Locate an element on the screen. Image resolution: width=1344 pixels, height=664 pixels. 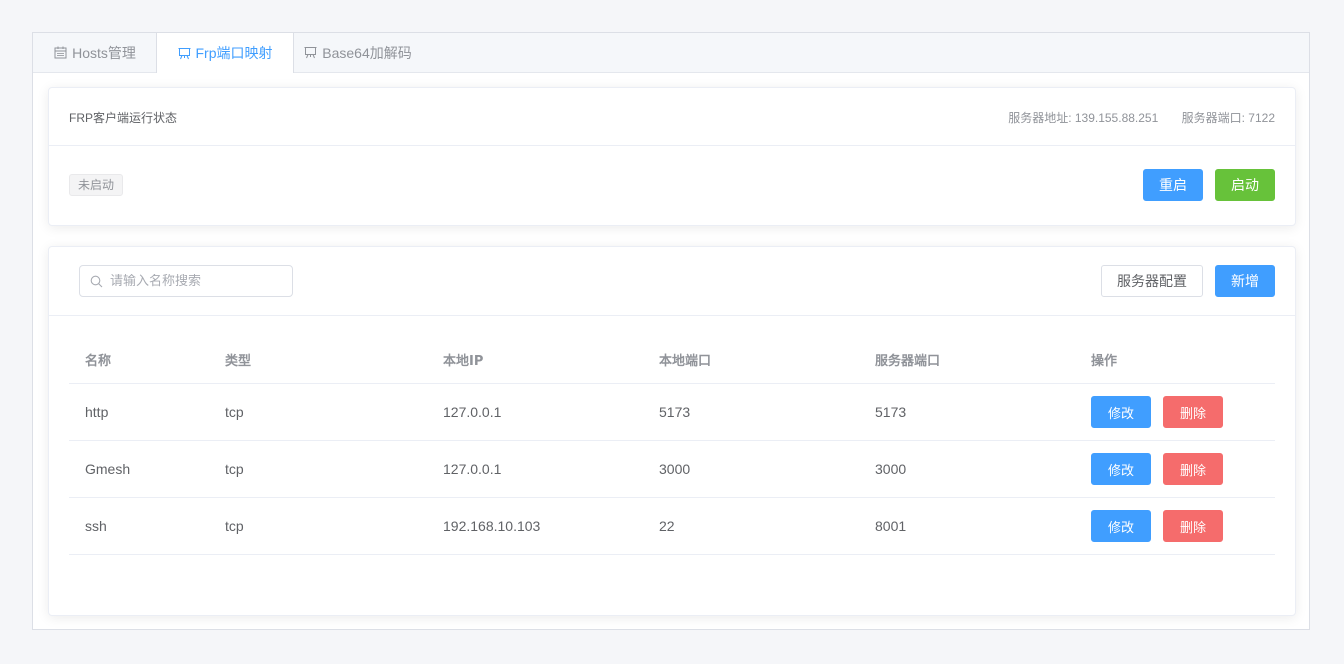
cell-name: Gmesh is located at coordinates (139, 469).